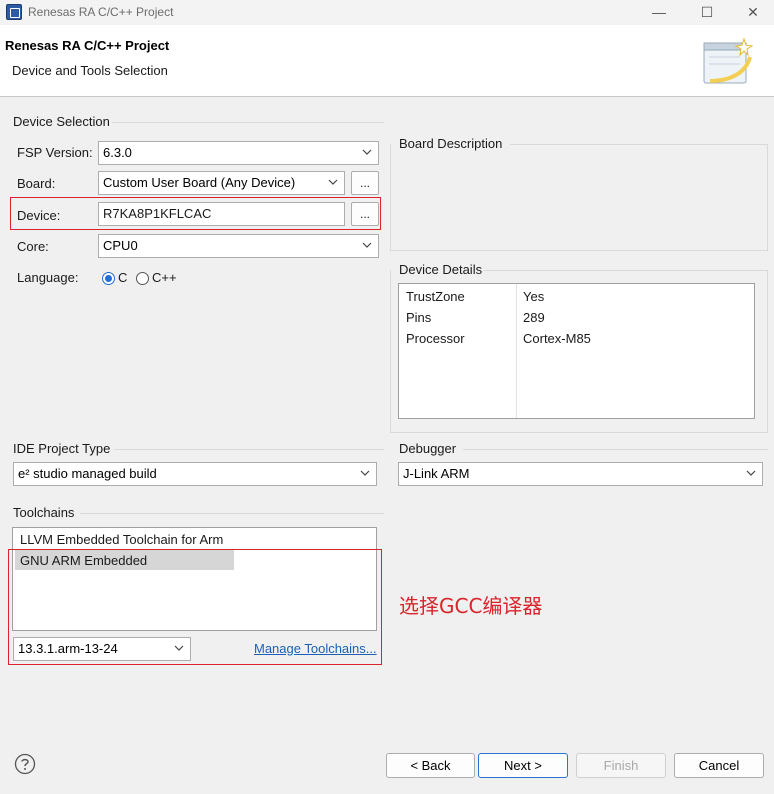 This screenshot has width=774, height=794. Describe the element at coordinates (523, 765) in the screenshot. I see `next-button: Next >` at that location.